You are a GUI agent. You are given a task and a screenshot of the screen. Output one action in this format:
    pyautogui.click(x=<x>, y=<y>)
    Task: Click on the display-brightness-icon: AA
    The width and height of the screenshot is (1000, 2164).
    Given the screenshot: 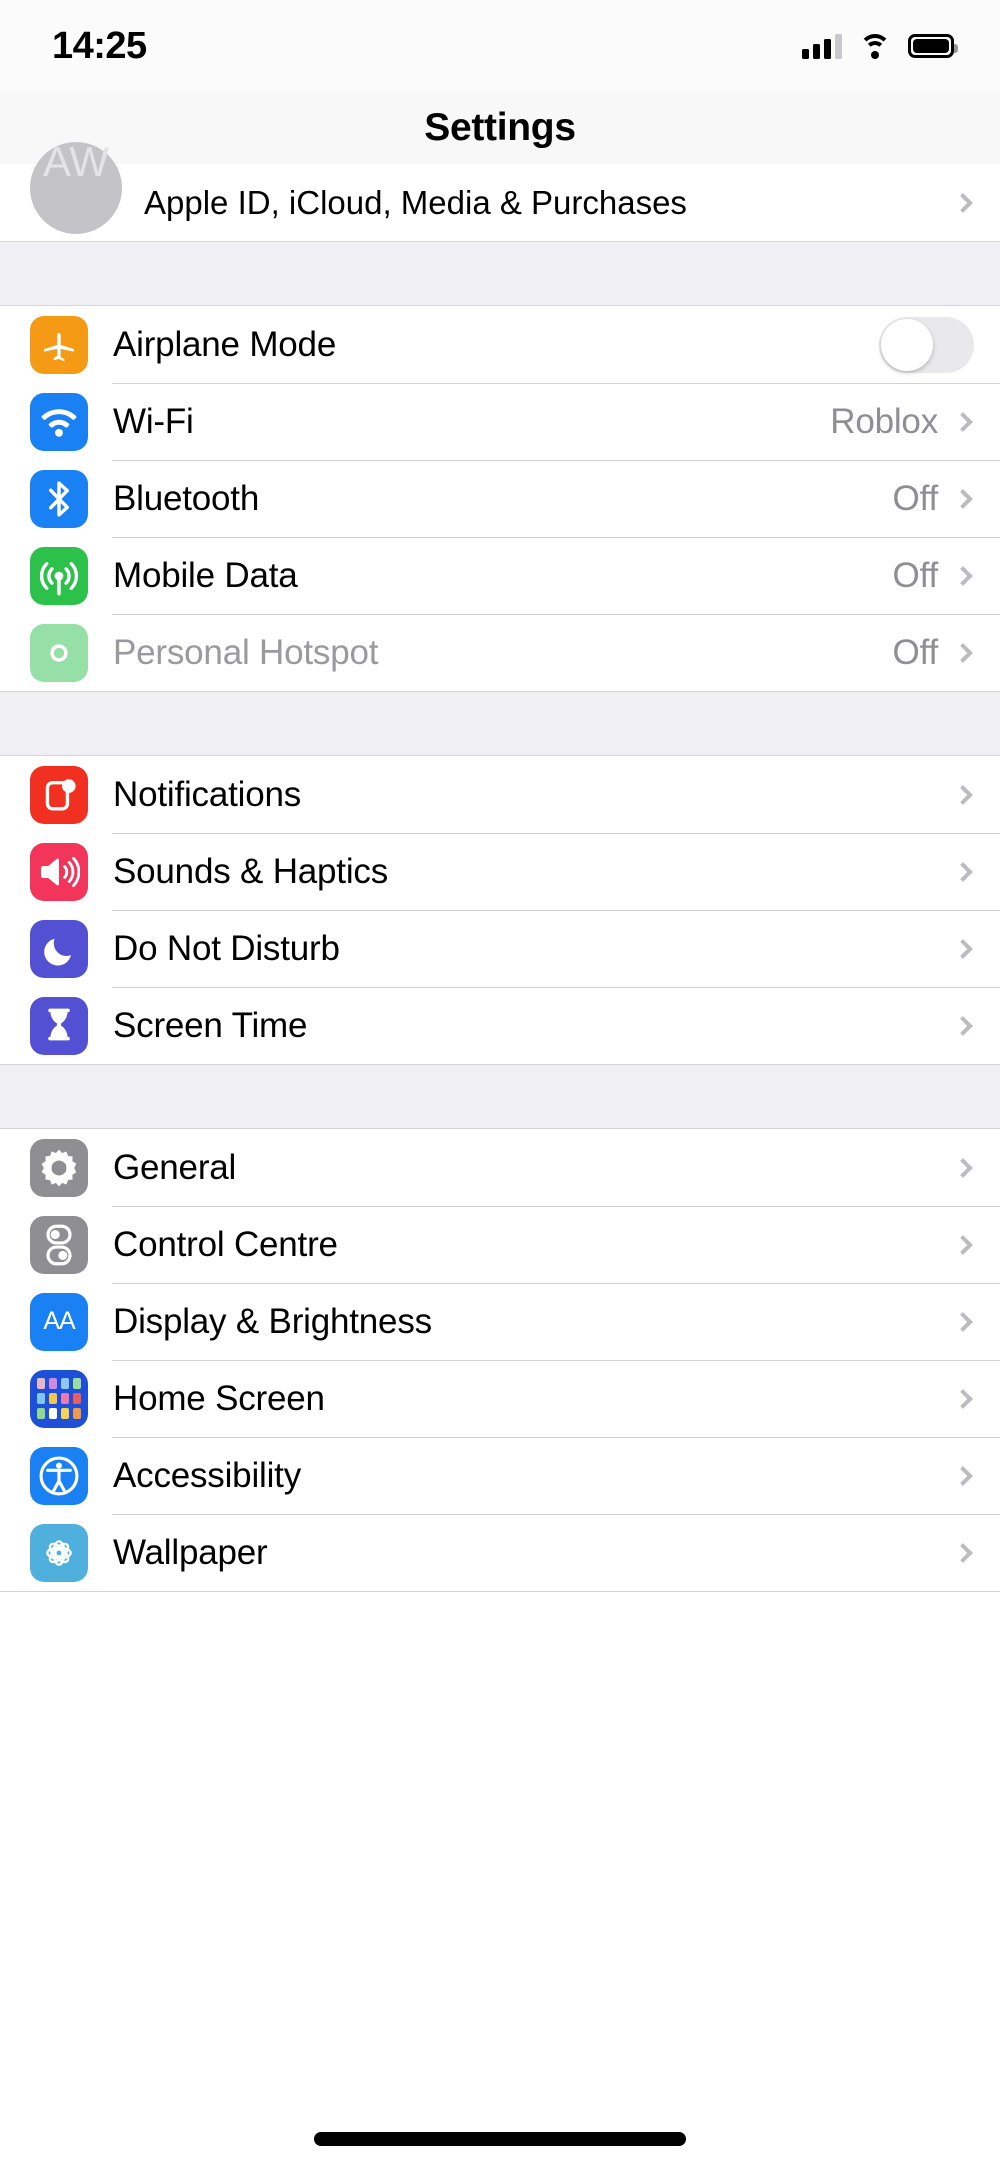 What is the action you would take?
    pyautogui.click(x=59, y=1321)
    